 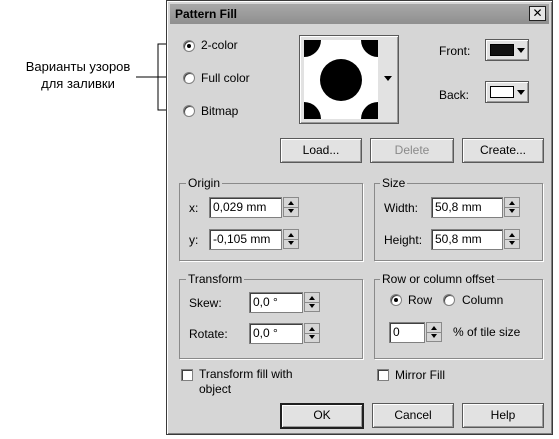 What do you see at coordinates (521, 50) in the screenshot?
I see `front-color-arrow-icon` at bounding box center [521, 50].